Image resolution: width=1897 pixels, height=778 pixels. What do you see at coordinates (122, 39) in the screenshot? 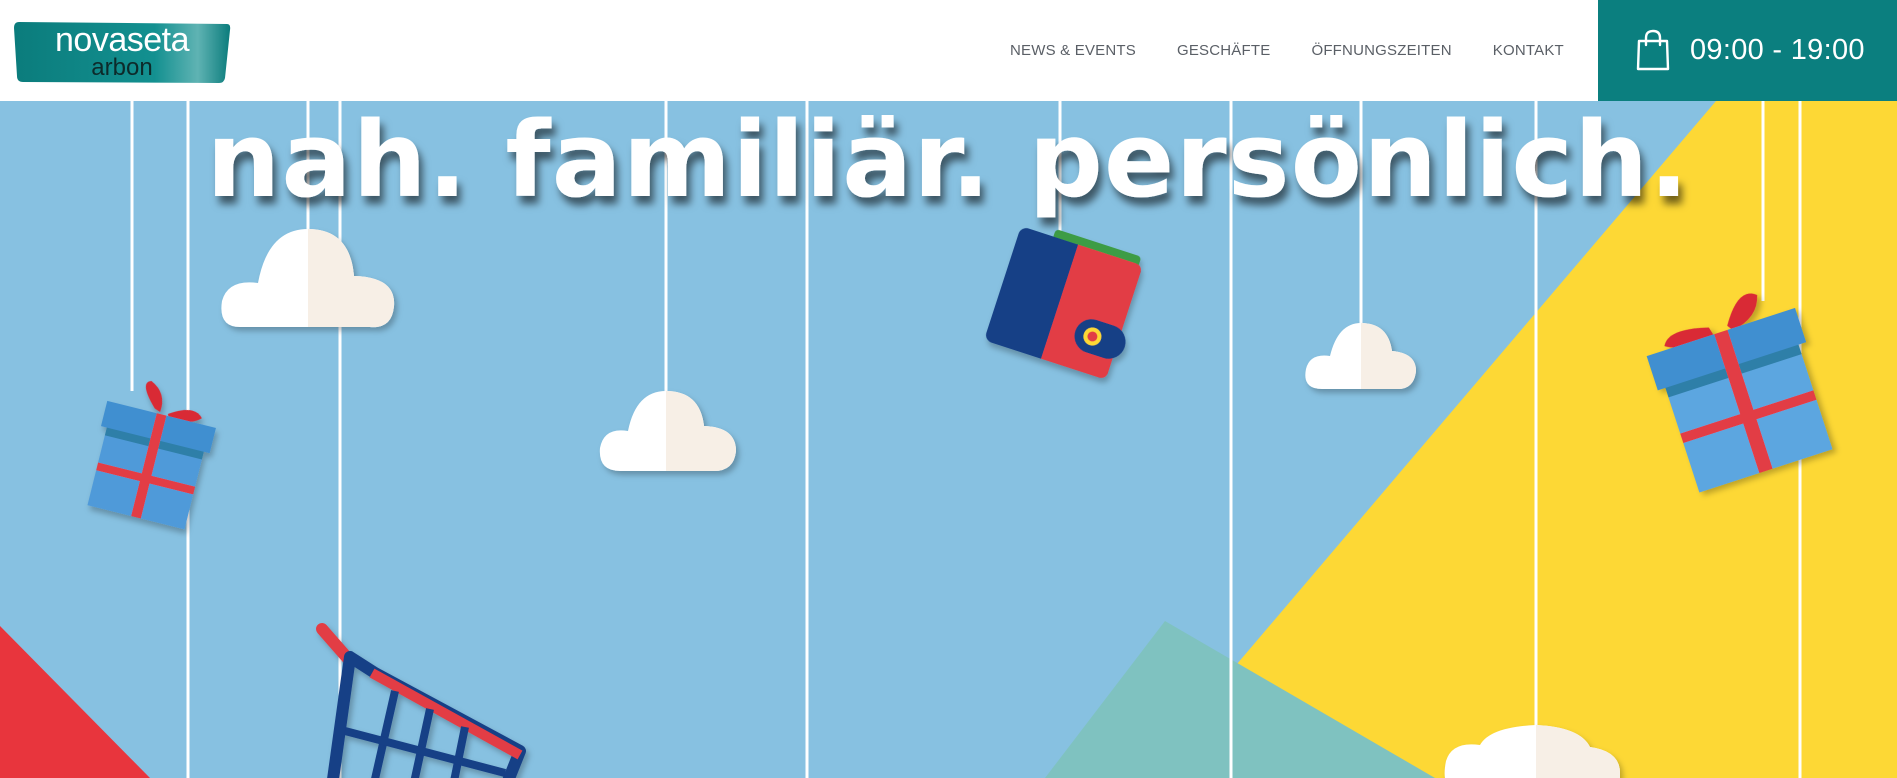
I see `logo-main-text: novaseta` at bounding box center [122, 39].